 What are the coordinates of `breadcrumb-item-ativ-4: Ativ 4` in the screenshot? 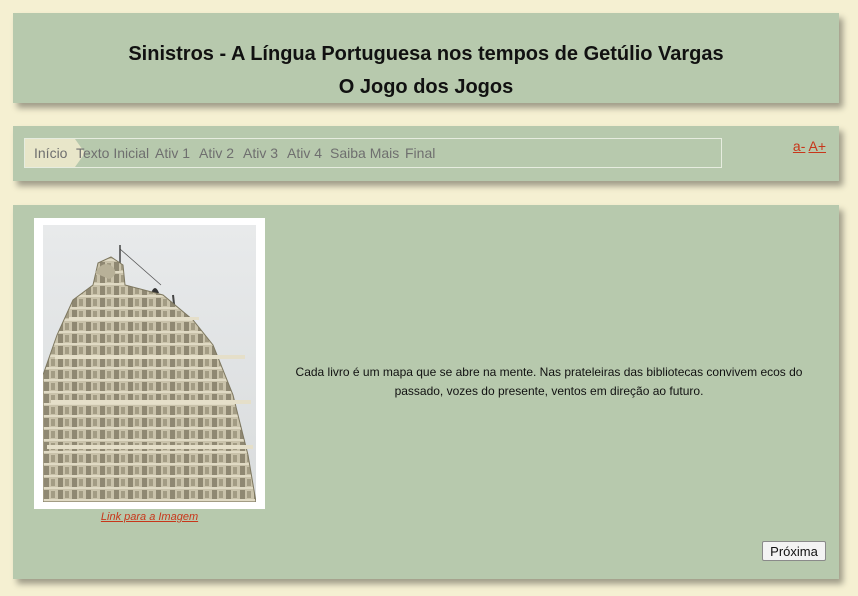 It's located at (304, 153).